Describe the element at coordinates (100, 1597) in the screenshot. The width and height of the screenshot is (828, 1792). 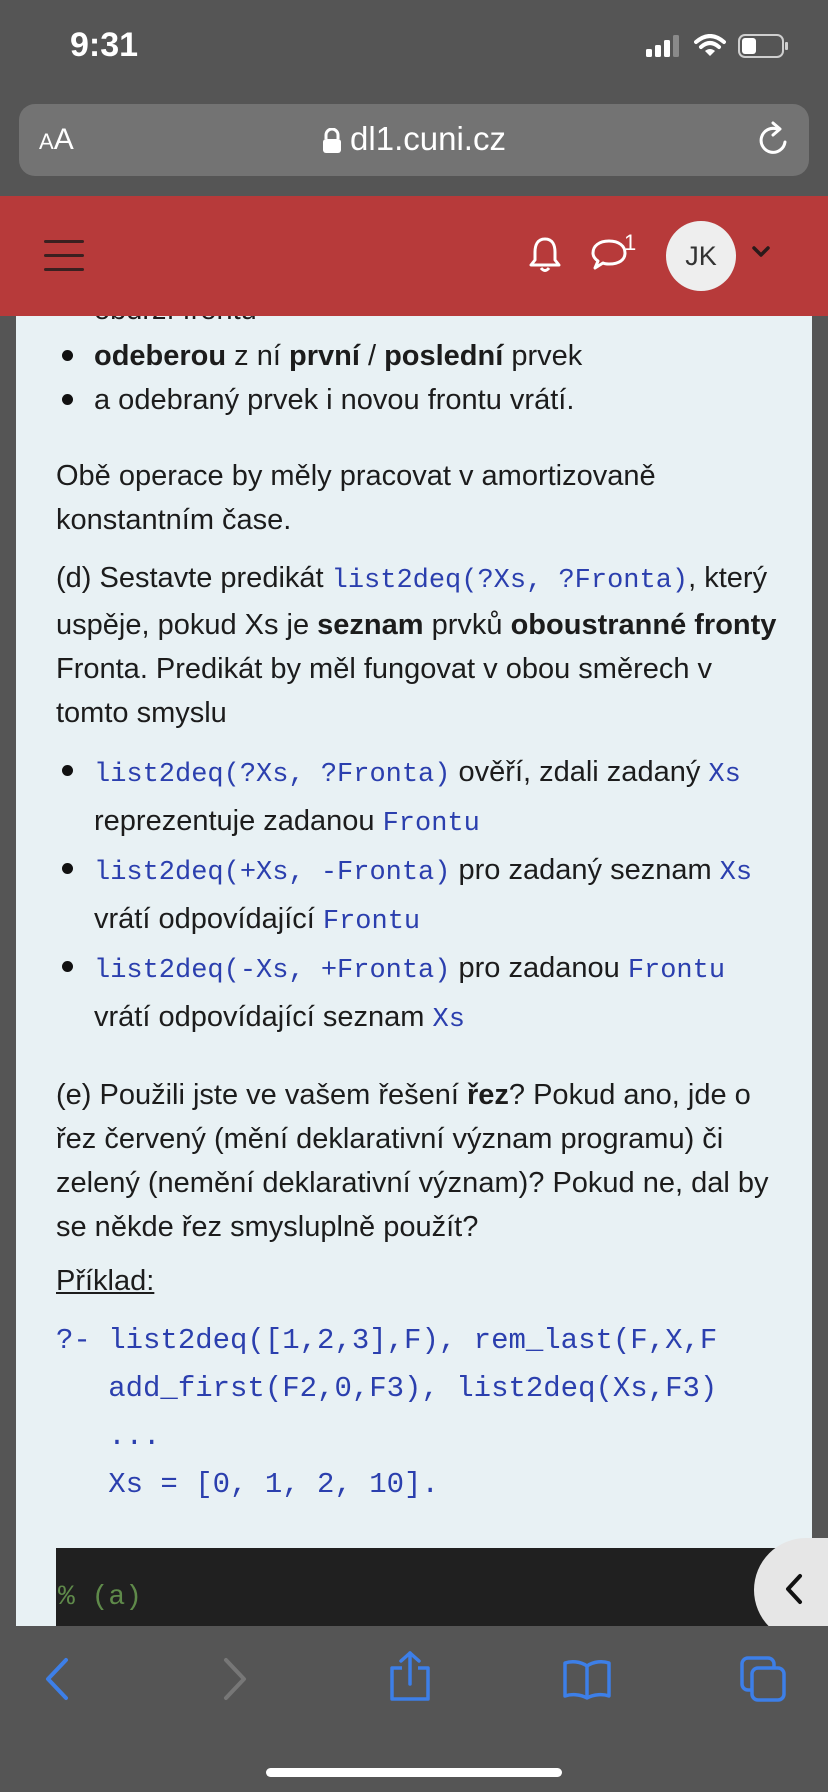
I see `code-comment: % (a)` at that location.